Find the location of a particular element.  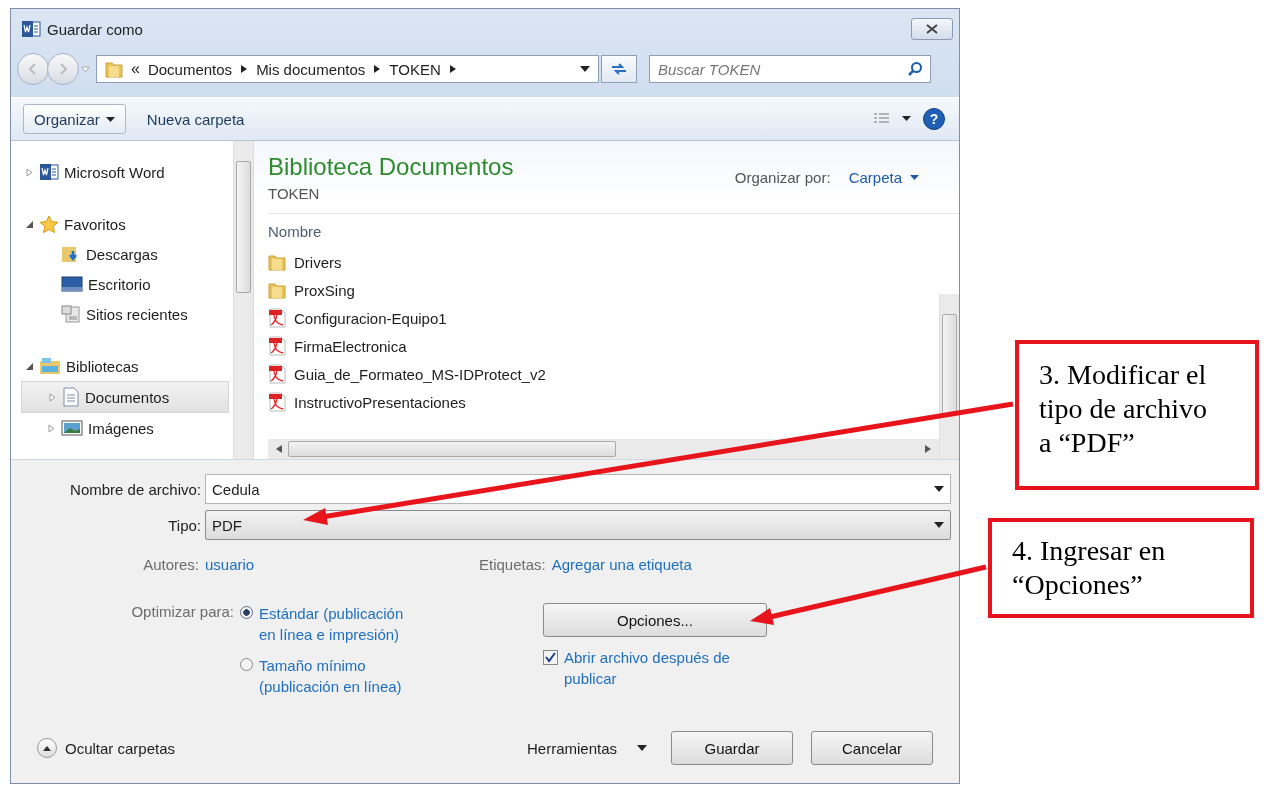

search-icon is located at coordinates (915, 69).